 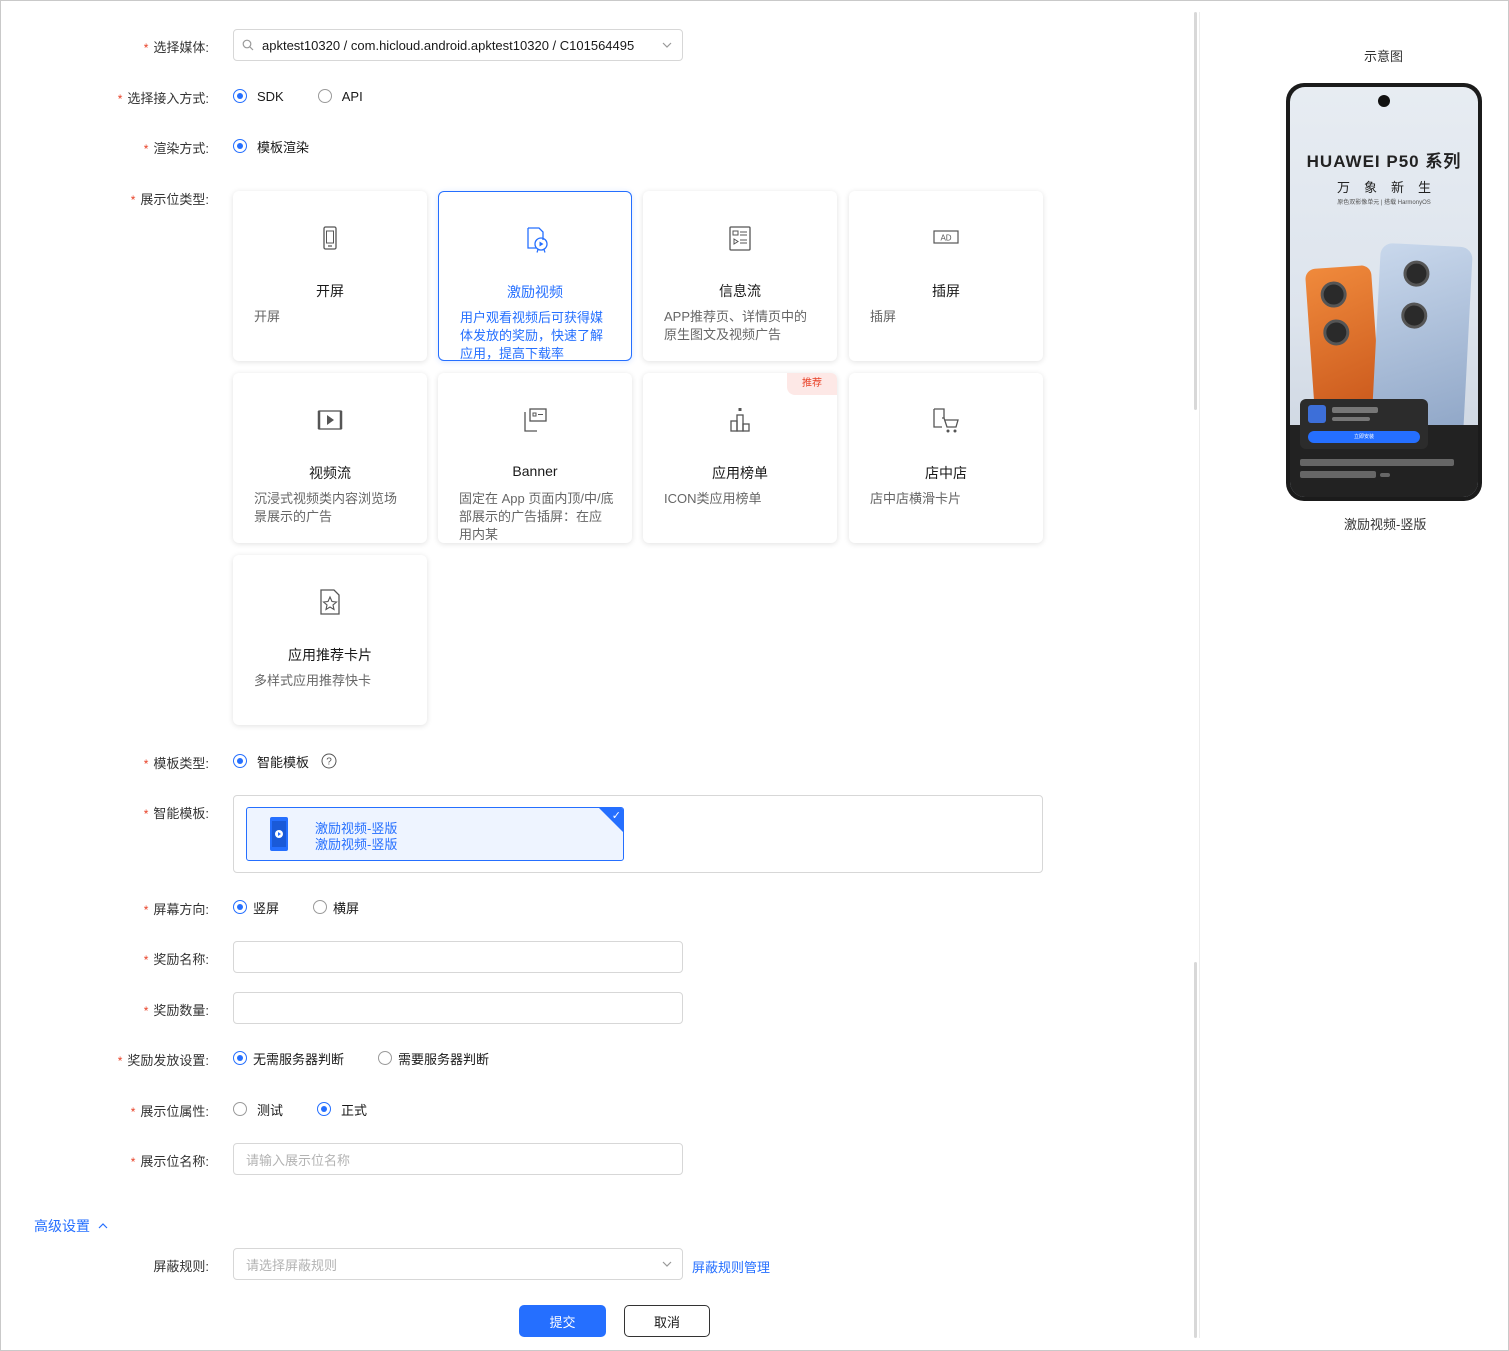 What do you see at coordinates (181, 1266) in the screenshot?
I see `block-rule-label: 屏蔽规则:` at bounding box center [181, 1266].